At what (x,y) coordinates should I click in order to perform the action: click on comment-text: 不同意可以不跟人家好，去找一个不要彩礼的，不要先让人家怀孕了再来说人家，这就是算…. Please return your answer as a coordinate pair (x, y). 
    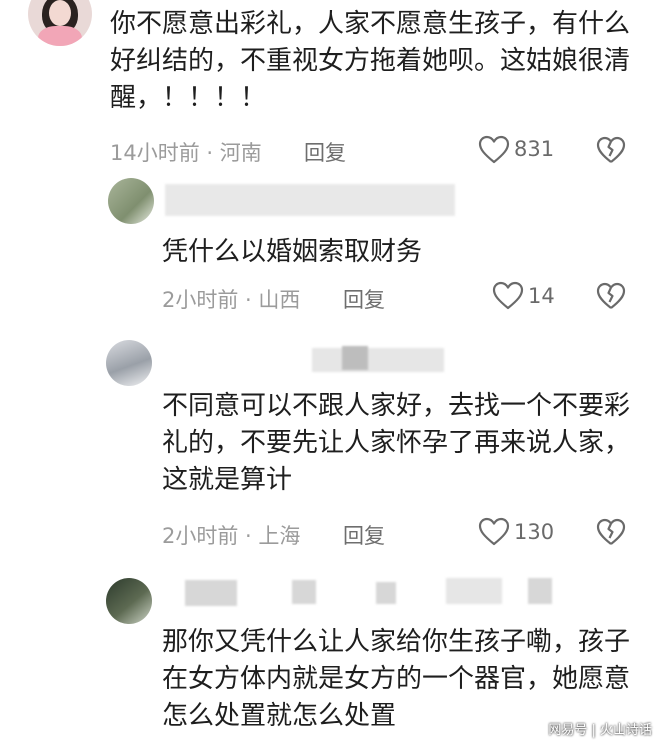
    Looking at the image, I should click on (396, 443).